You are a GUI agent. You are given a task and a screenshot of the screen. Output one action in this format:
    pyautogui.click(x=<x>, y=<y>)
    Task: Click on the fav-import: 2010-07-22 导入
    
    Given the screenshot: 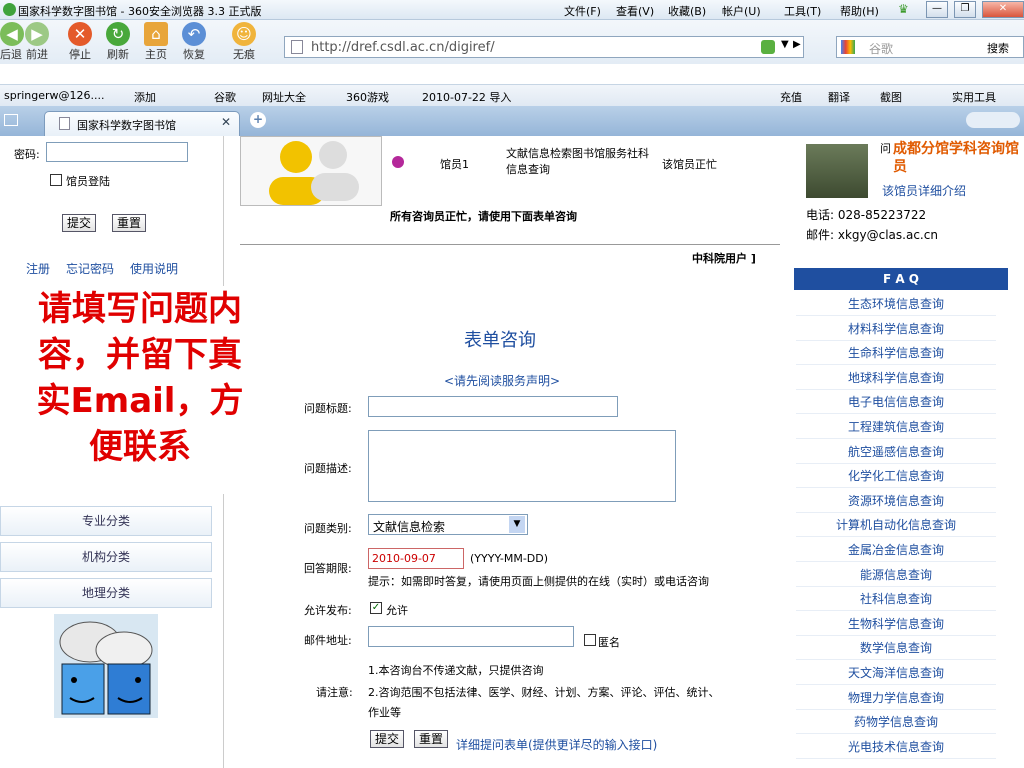 What is the action you would take?
    pyautogui.click(x=466, y=97)
    